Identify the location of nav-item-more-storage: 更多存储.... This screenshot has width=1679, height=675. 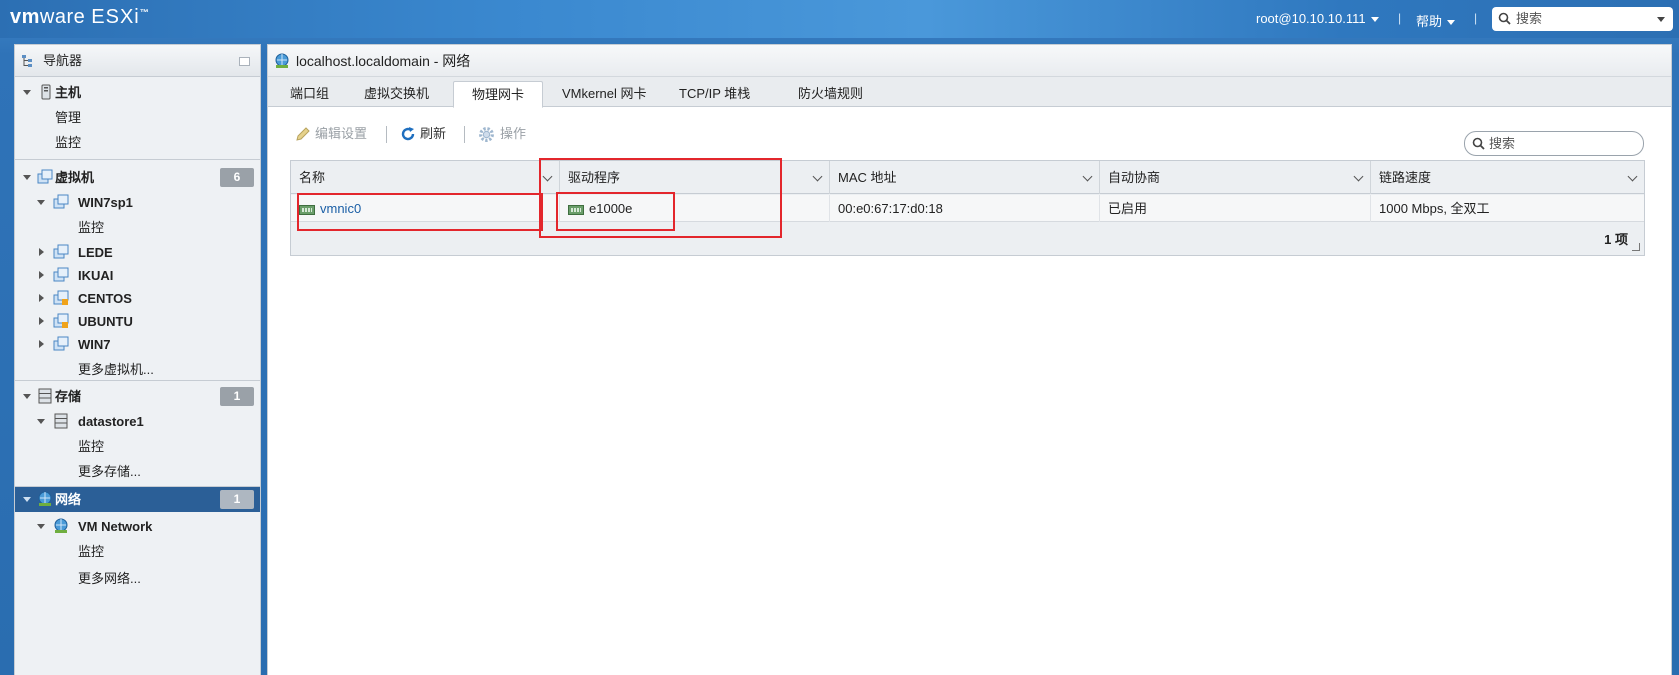
(137, 471).